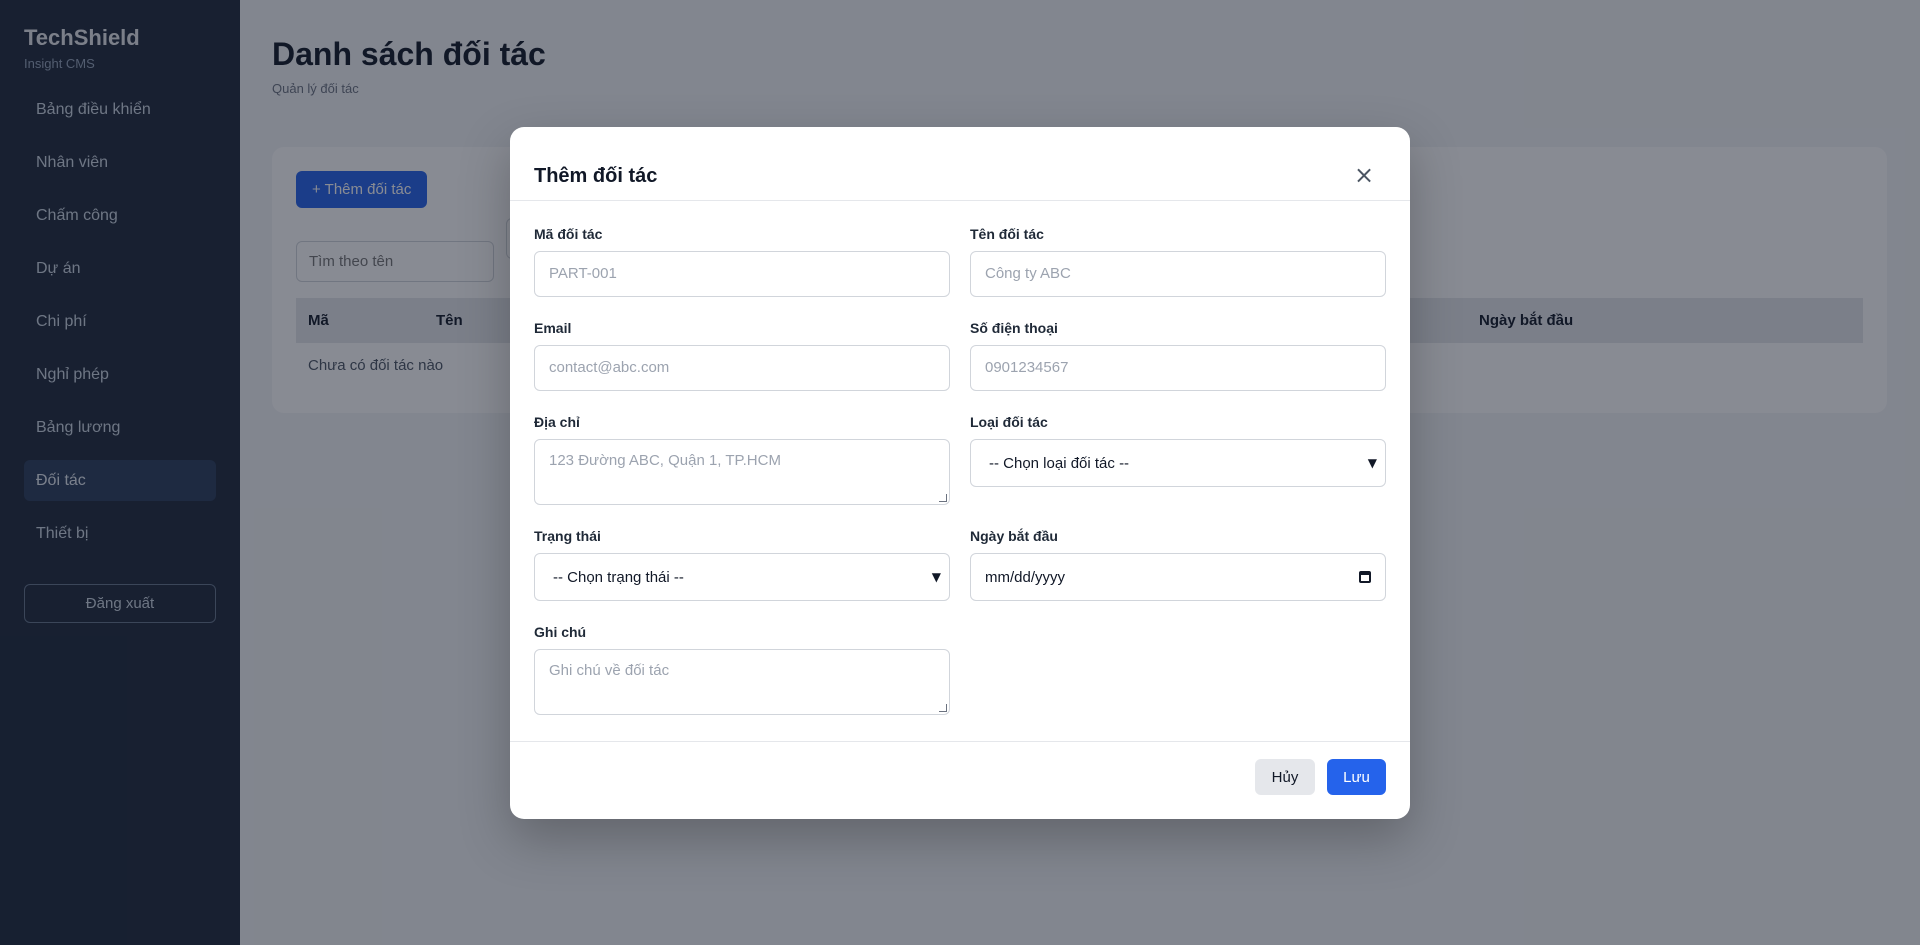  What do you see at coordinates (1014, 536) in the screenshot?
I see `field-start-date-label: Ngày bắt đầu` at bounding box center [1014, 536].